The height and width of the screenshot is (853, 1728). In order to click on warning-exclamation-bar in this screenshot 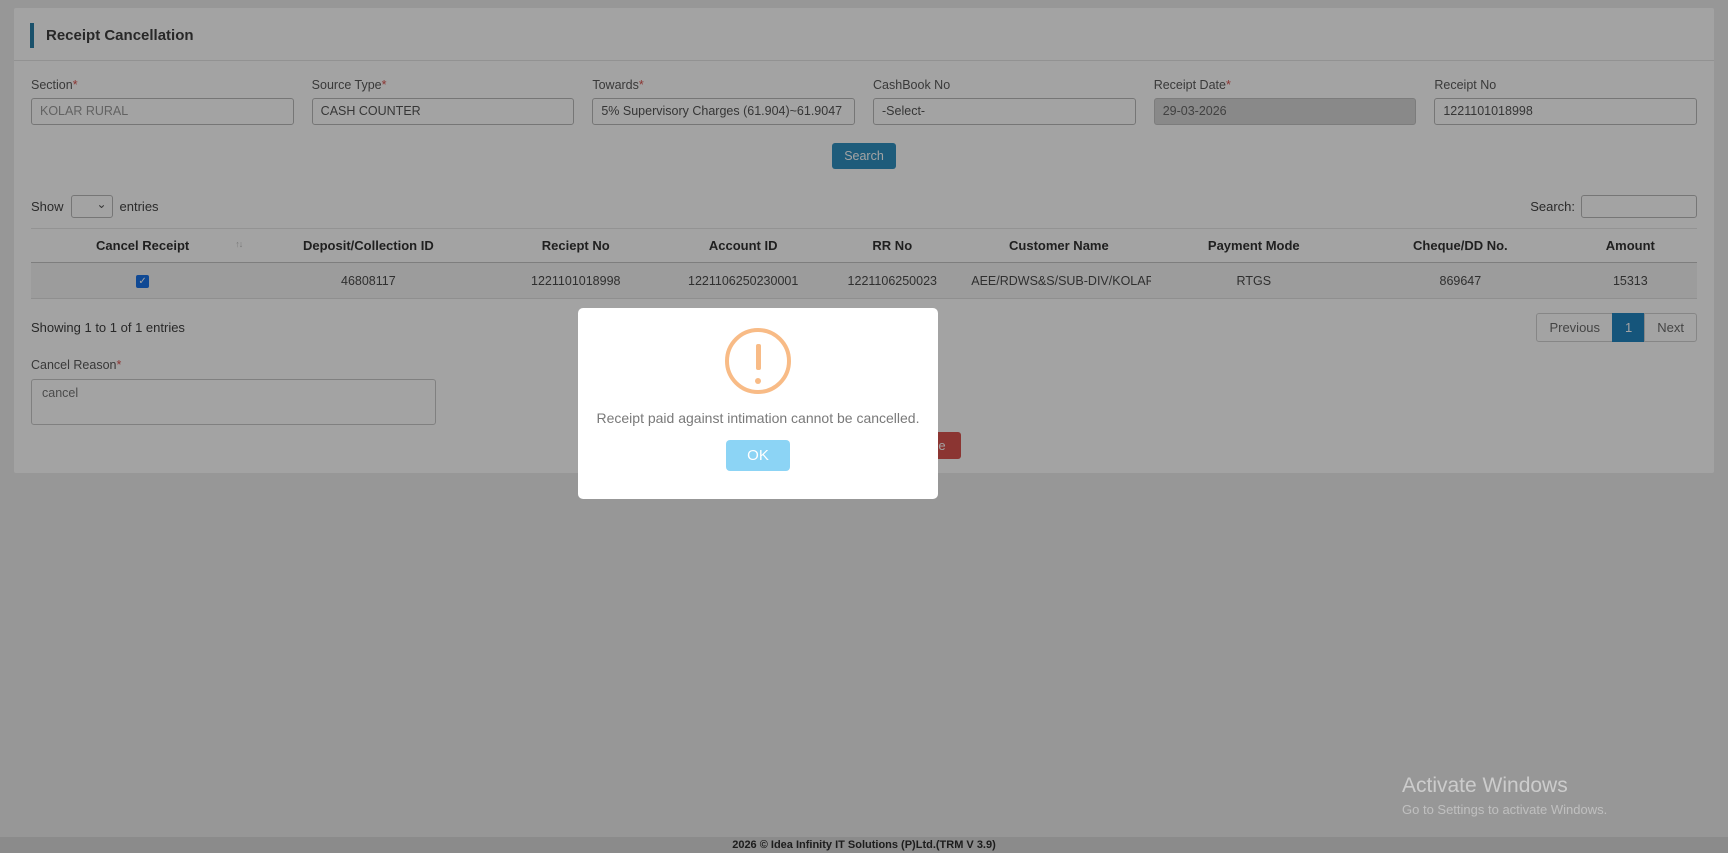, I will do `click(758, 357)`.